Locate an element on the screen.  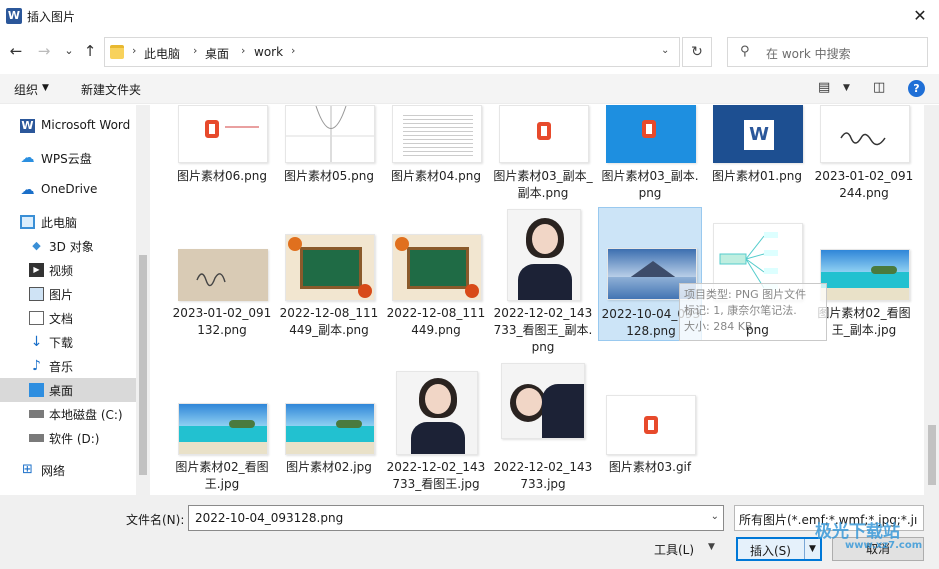
breadcrumb-desktop: 桌面 is located at coordinates (217, 53).